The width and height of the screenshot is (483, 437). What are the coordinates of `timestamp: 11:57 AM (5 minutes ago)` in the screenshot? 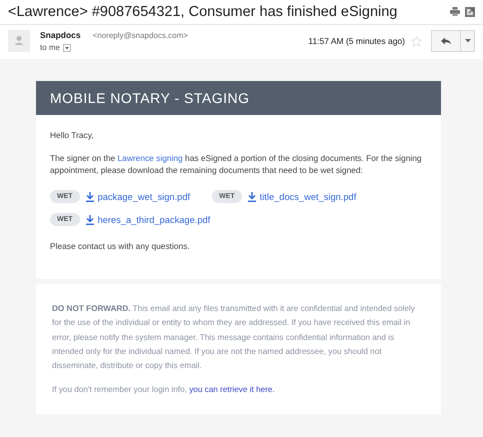 It's located at (356, 41).